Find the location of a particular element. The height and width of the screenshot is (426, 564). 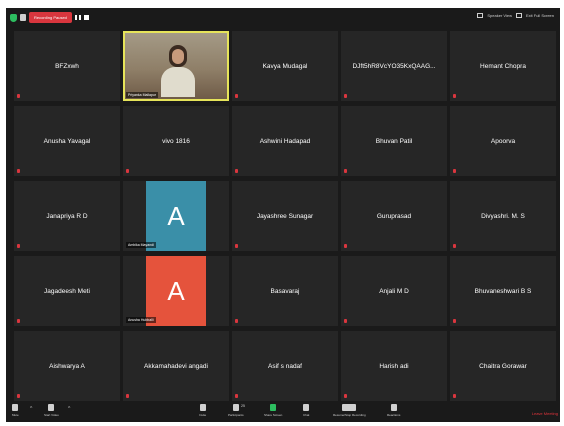

record-controls-icon is located at coordinates (349, 407).